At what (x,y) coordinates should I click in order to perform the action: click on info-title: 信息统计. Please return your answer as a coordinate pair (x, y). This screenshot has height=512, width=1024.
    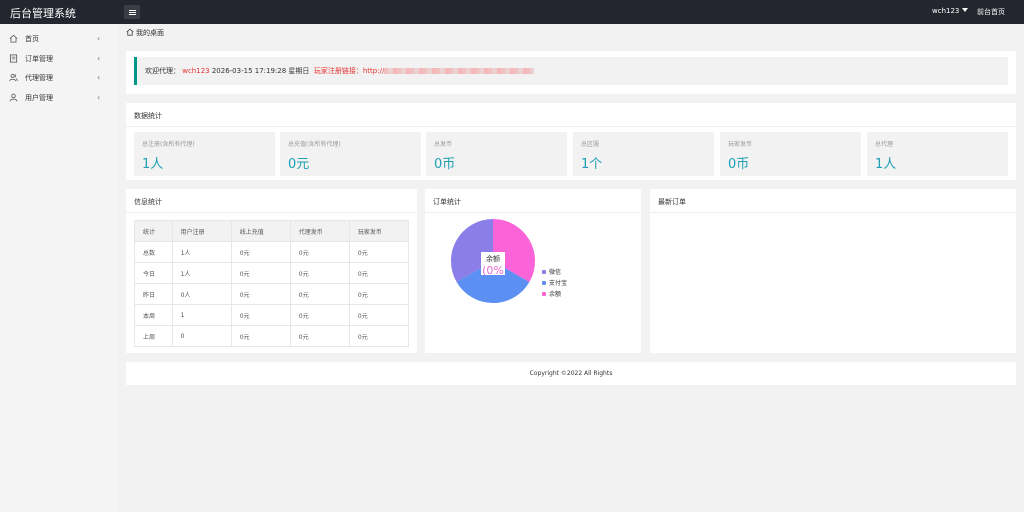
    Looking at the image, I should click on (148, 202).